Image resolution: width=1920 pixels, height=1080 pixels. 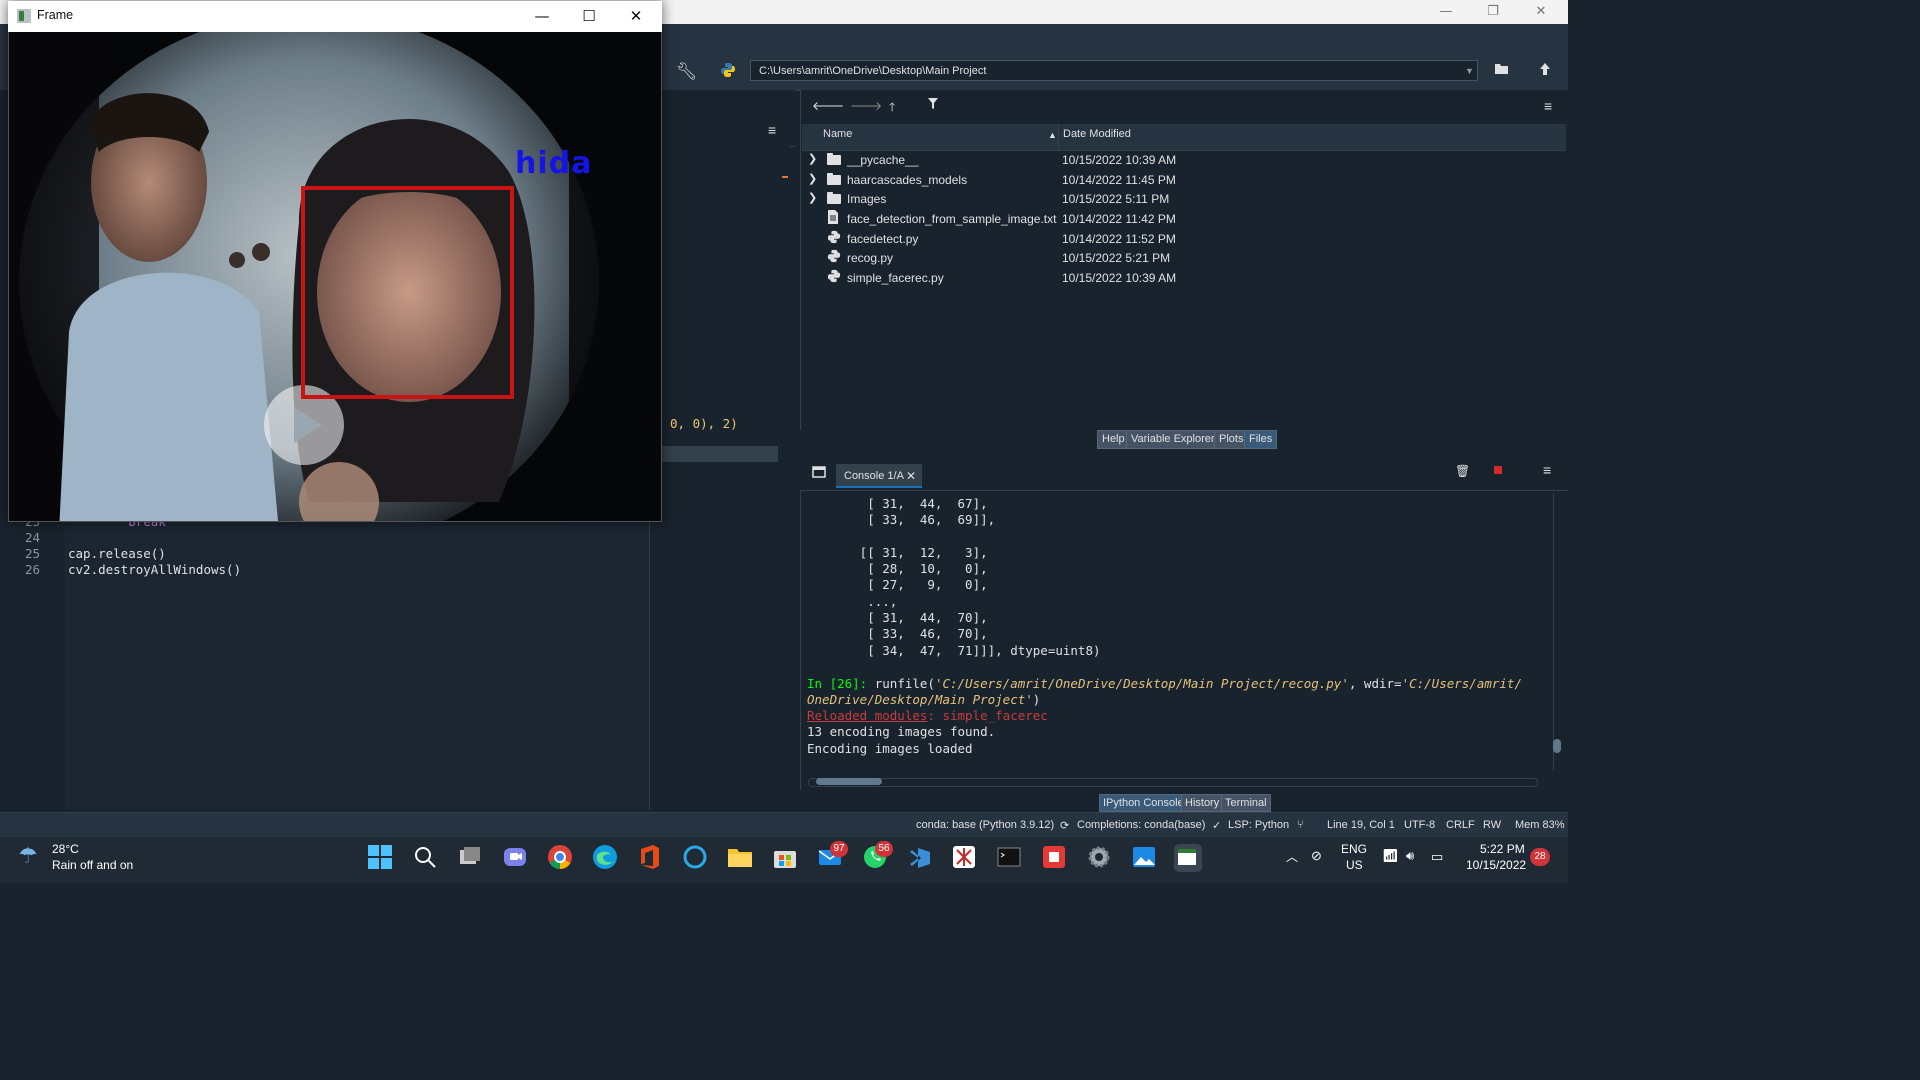 What do you see at coordinates (1113, 439) in the screenshot?
I see `tab-help: Help` at bounding box center [1113, 439].